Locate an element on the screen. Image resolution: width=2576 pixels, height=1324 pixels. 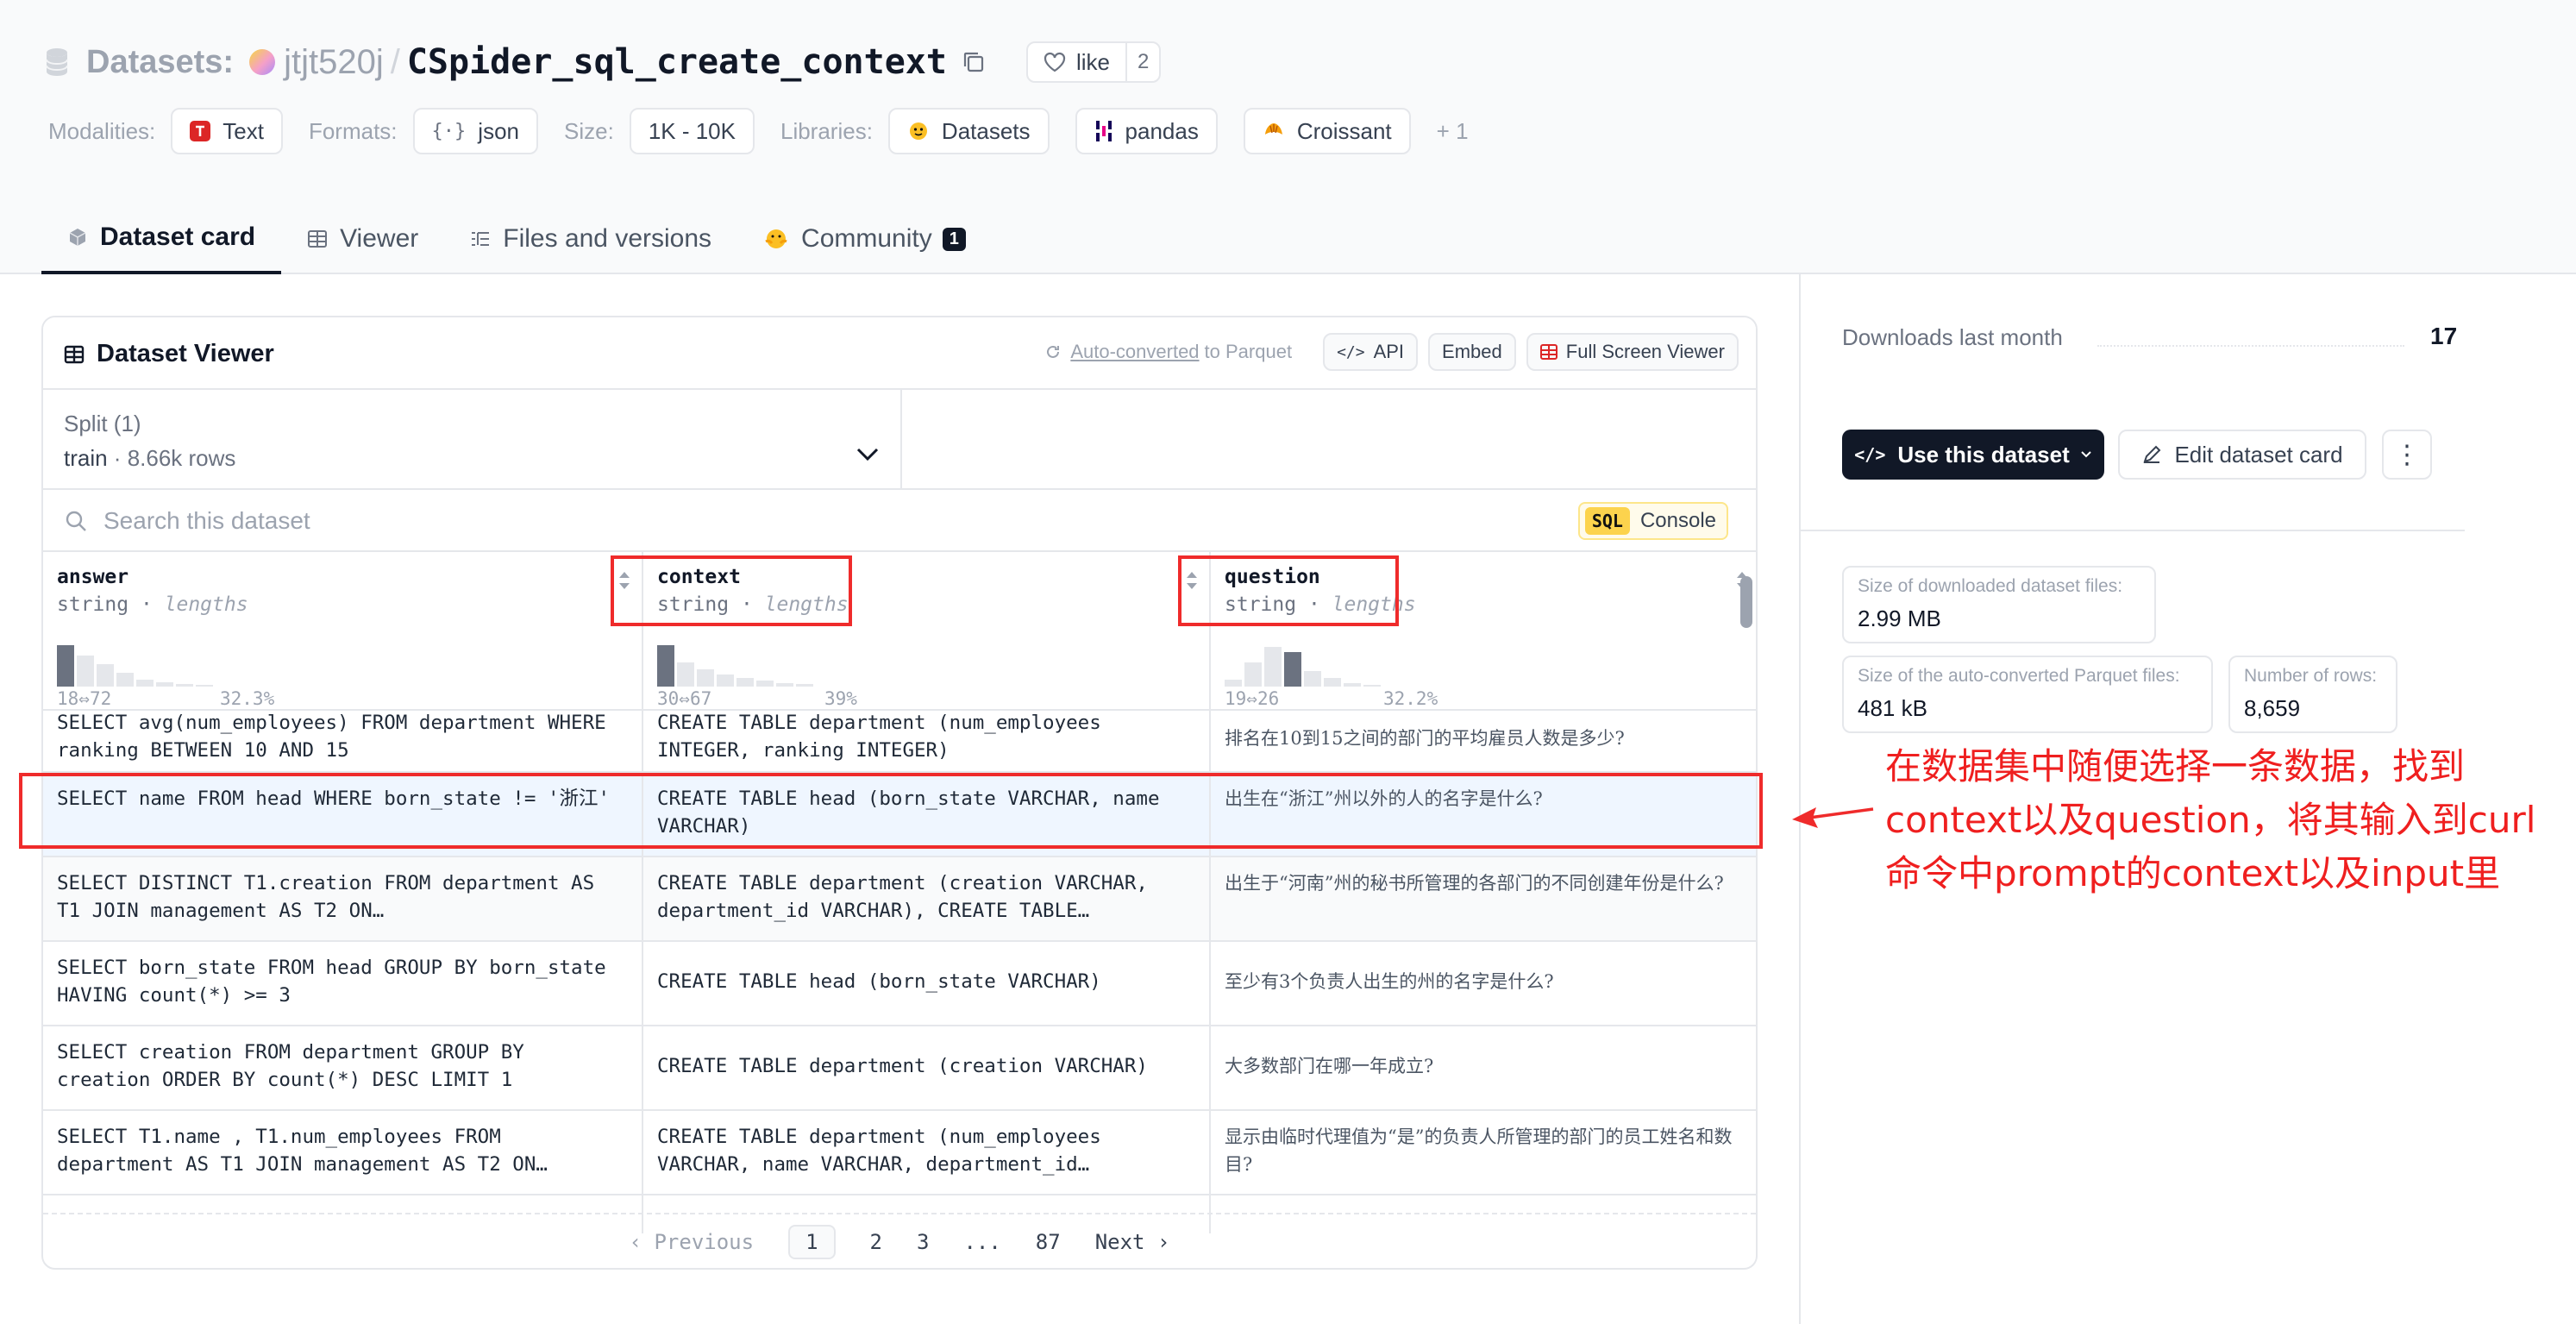
hug-icon is located at coordinates (776, 239).